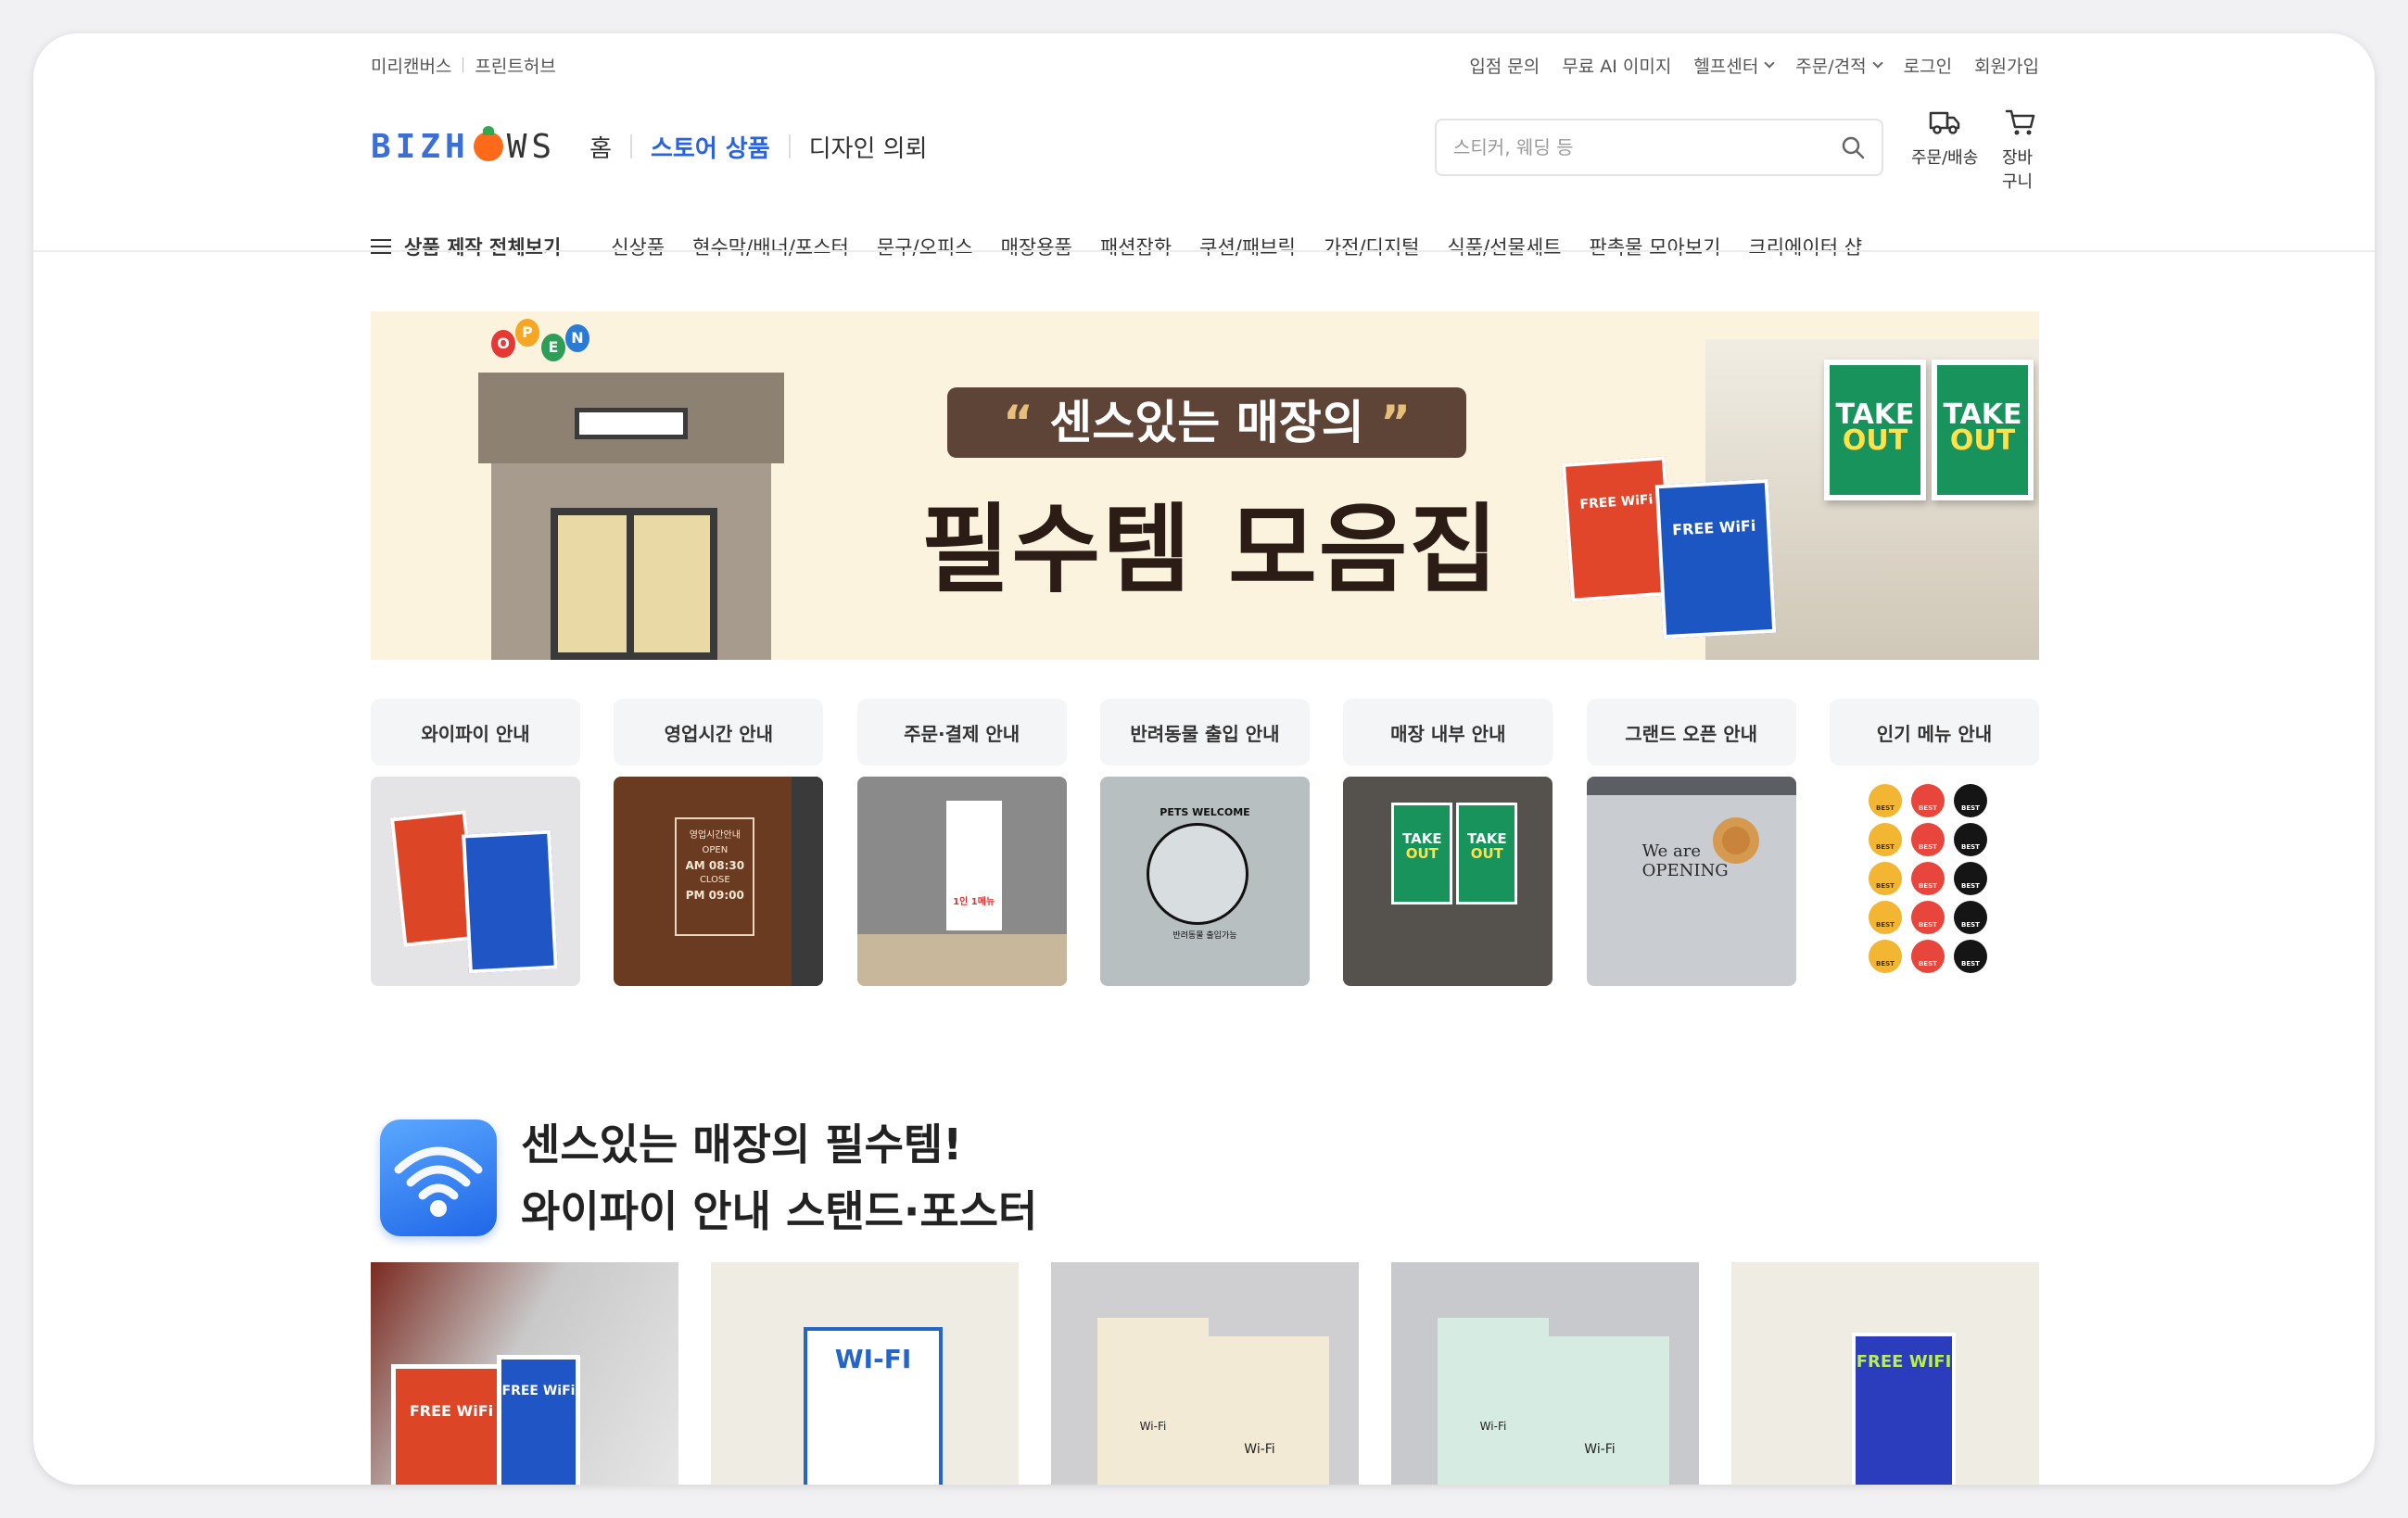 The height and width of the screenshot is (1518, 2408). I want to click on tomato-icon, so click(488, 143).